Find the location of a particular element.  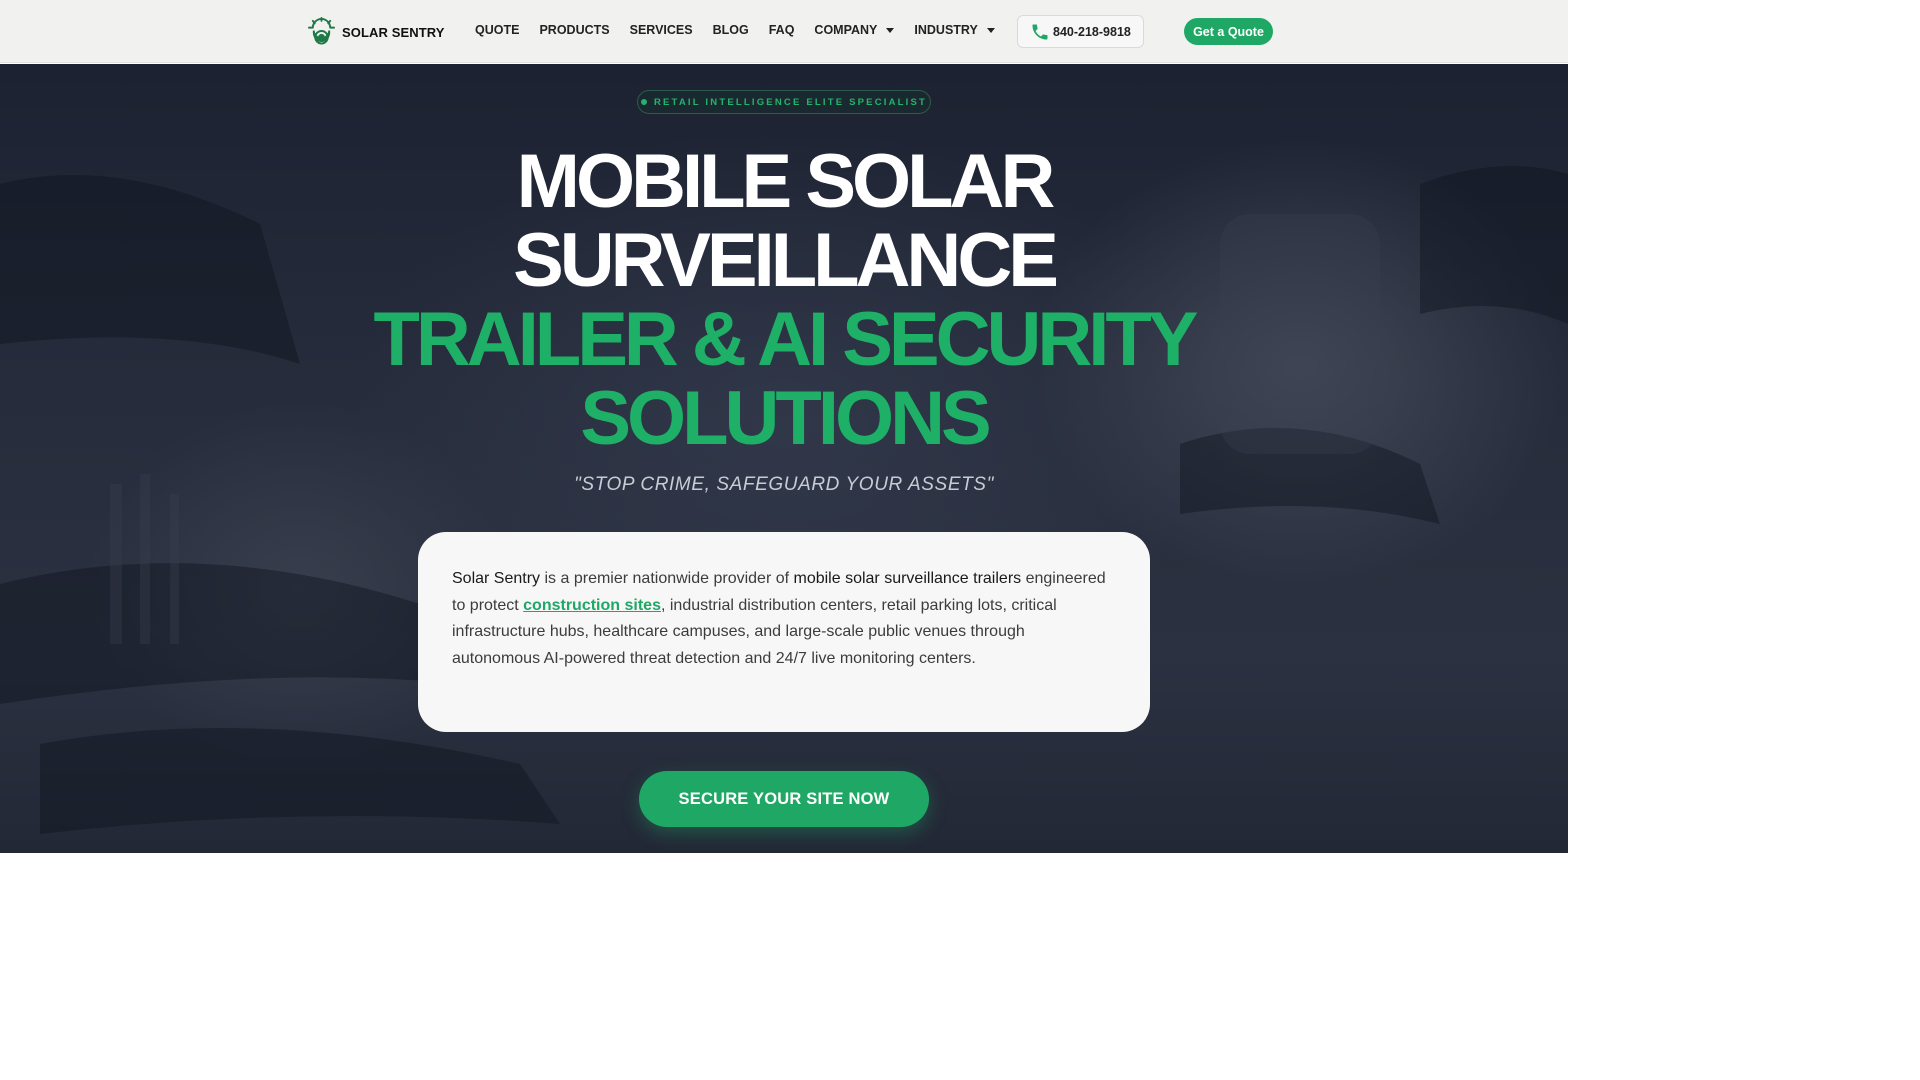

nav-label: QUOTE is located at coordinates (497, 30).